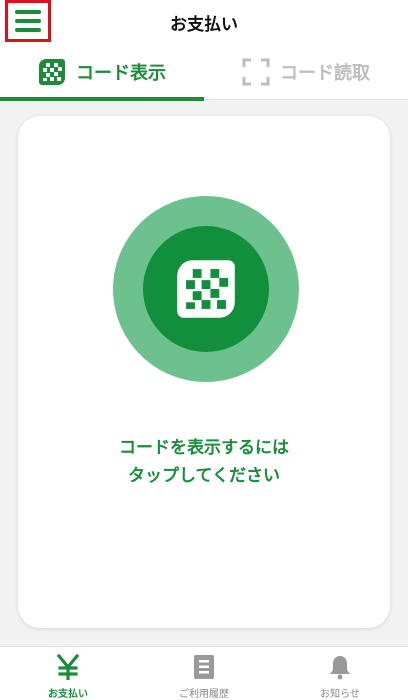  I want to click on yen-icon, so click(68, 667).